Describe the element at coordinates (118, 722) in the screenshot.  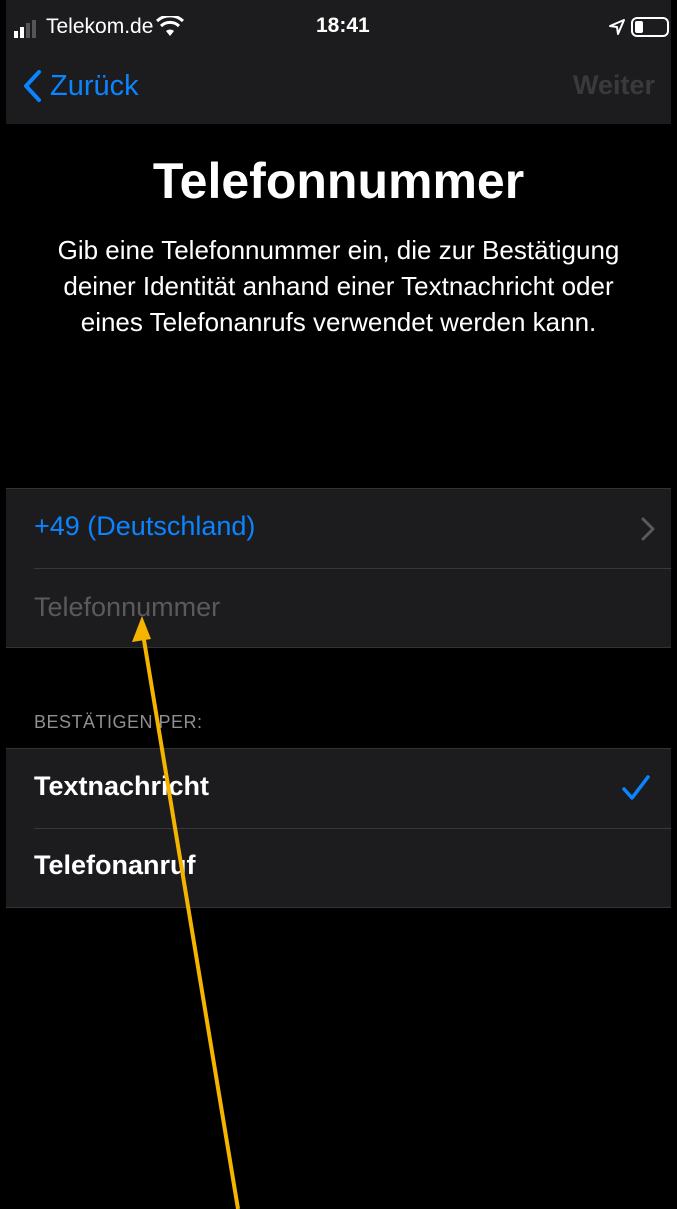
I see `verify-section-header: BESTÄTIGEN PER:` at that location.